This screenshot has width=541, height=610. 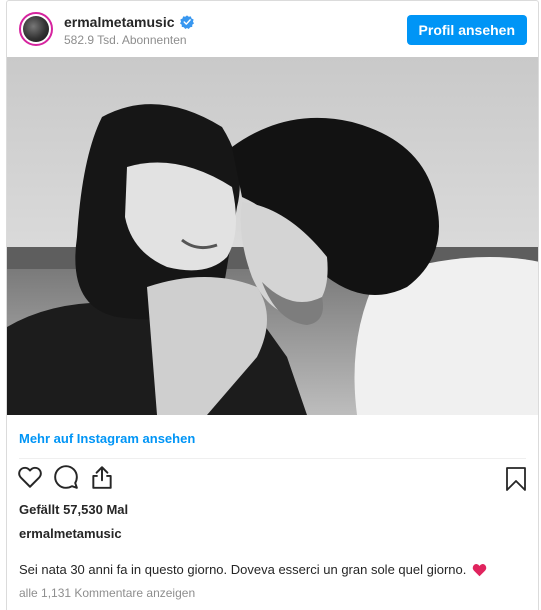 What do you see at coordinates (186, 22) in the screenshot?
I see `verified-badge-icon` at bounding box center [186, 22].